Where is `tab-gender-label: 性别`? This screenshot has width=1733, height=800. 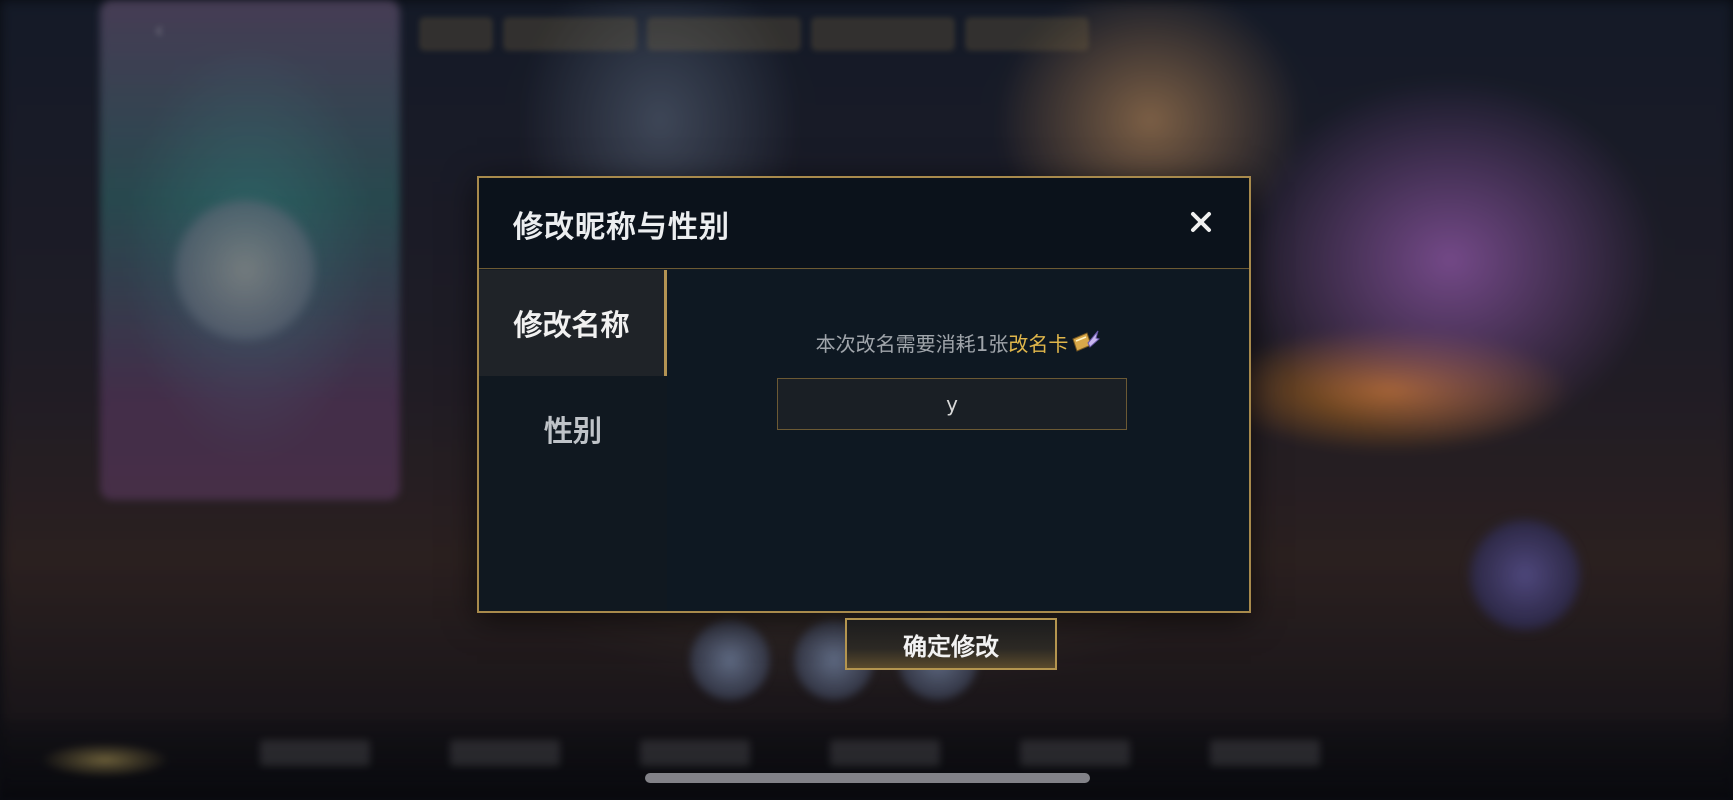 tab-gender-label: 性别 is located at coordinates (572, 431).